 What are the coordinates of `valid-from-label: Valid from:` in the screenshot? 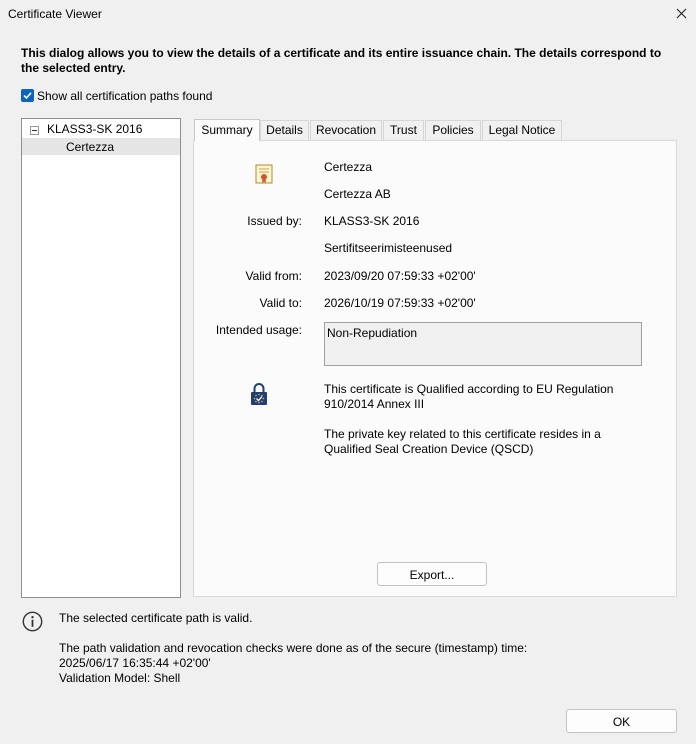 It's located at (273, 276).